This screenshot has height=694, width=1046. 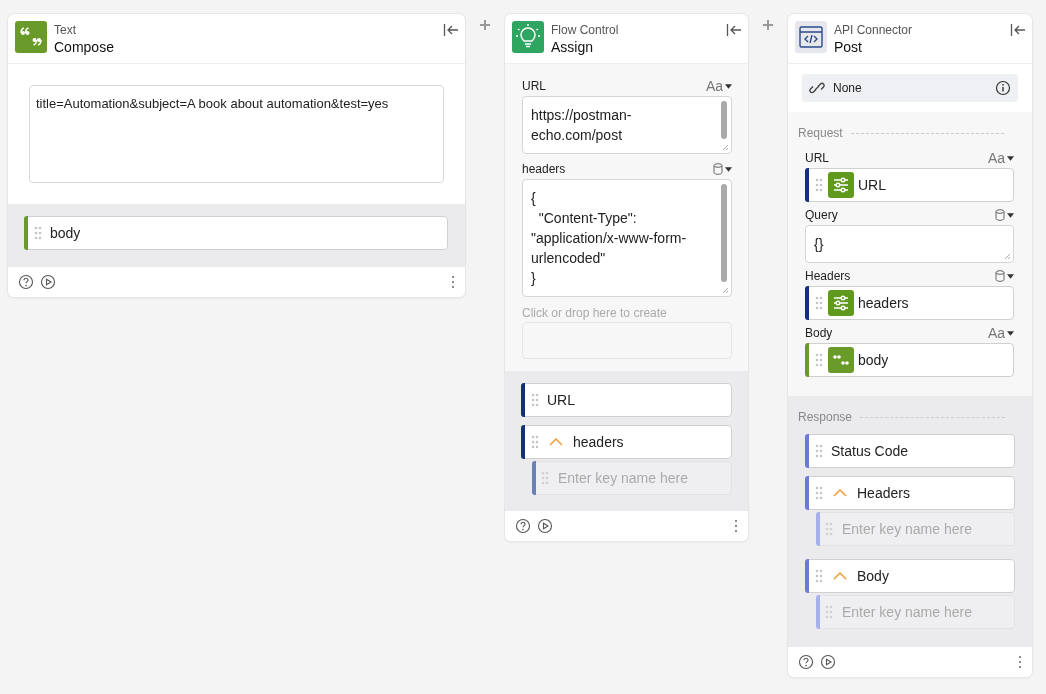 I want to click on output-item: headers, so click(x=626, y=442).